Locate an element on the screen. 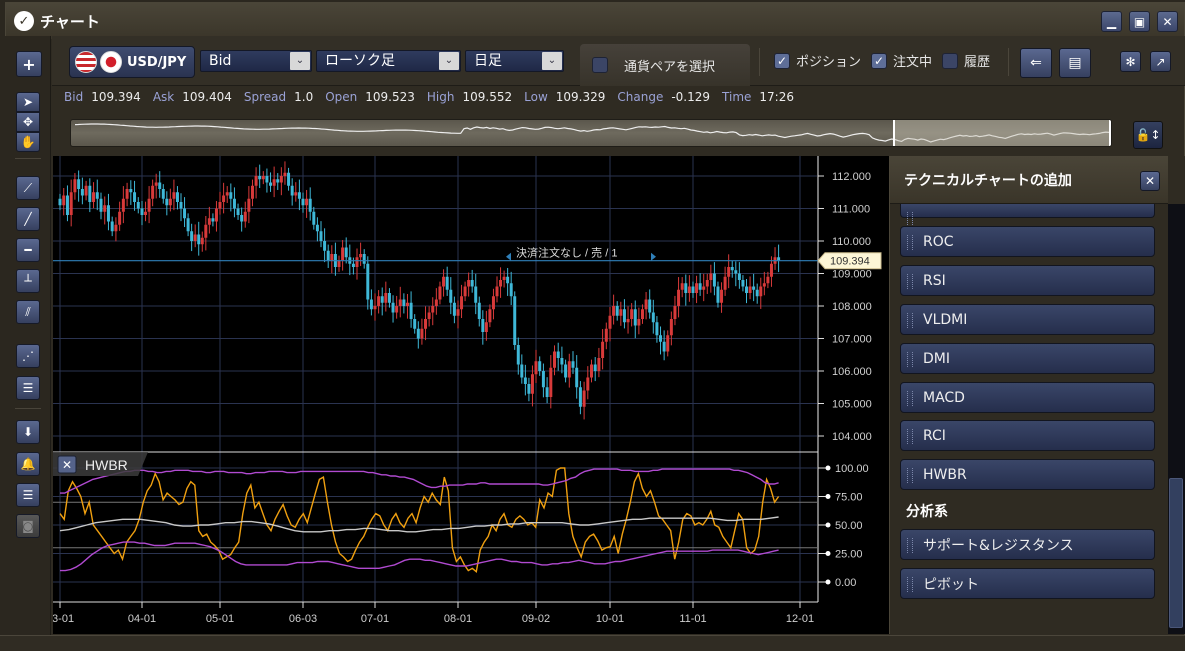 This screenshot has height=651, width=1185. list-panel-button: ▤ is located at coordinates (1075, 63).